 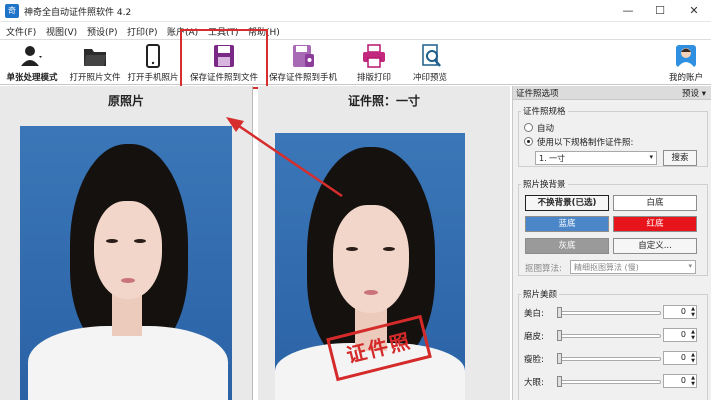 I want to click on menu-help: 帮助(H), so click(x=264, y=31).